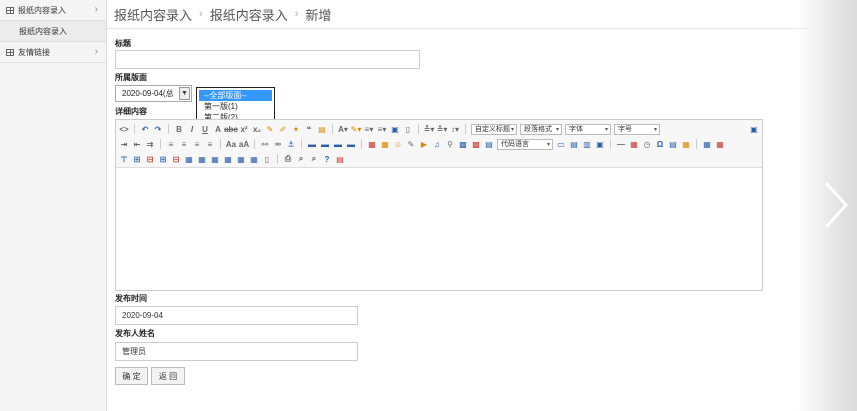  Describe the element at coordinates (338, 144) in the screenshot. I see `image-right-icon: ▬` at that location.